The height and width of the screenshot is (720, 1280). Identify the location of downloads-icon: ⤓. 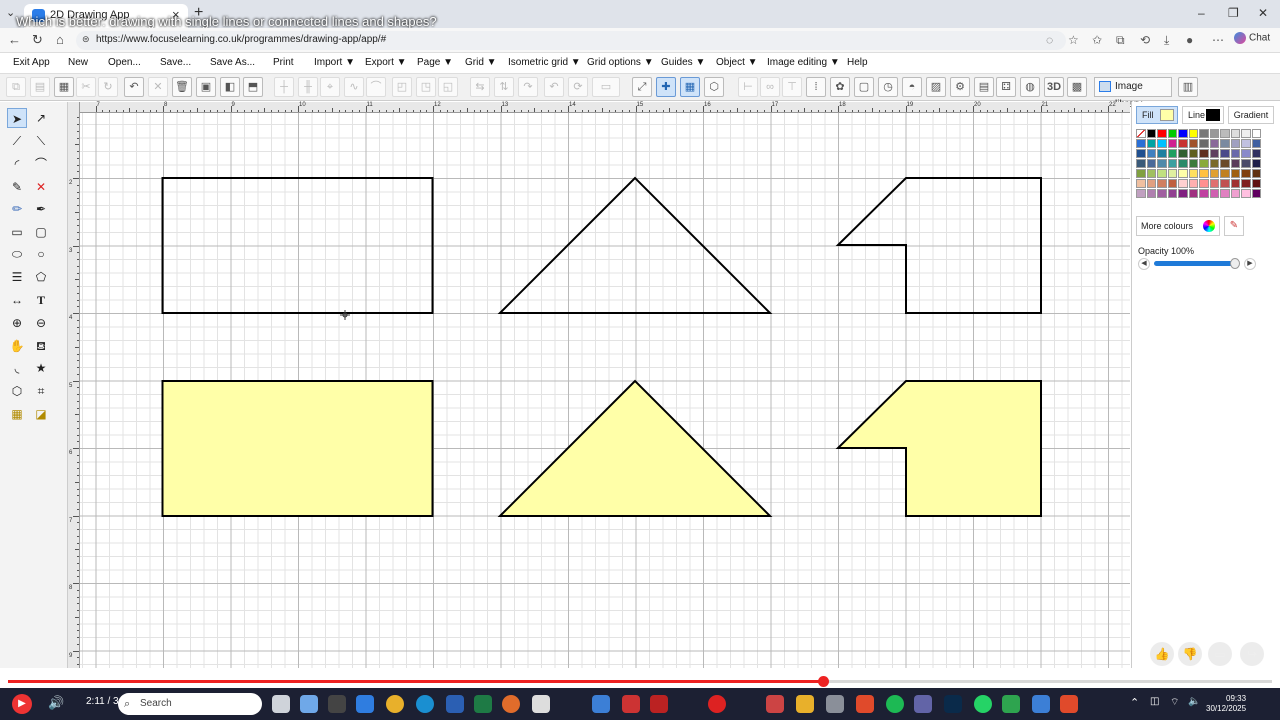
(1166, 40).